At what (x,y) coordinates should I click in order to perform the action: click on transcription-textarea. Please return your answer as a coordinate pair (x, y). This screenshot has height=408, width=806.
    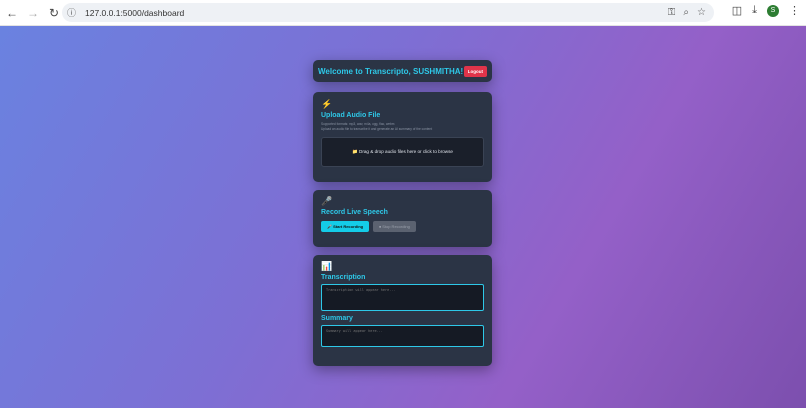
    Looking at the image, I should click on (402, 297).